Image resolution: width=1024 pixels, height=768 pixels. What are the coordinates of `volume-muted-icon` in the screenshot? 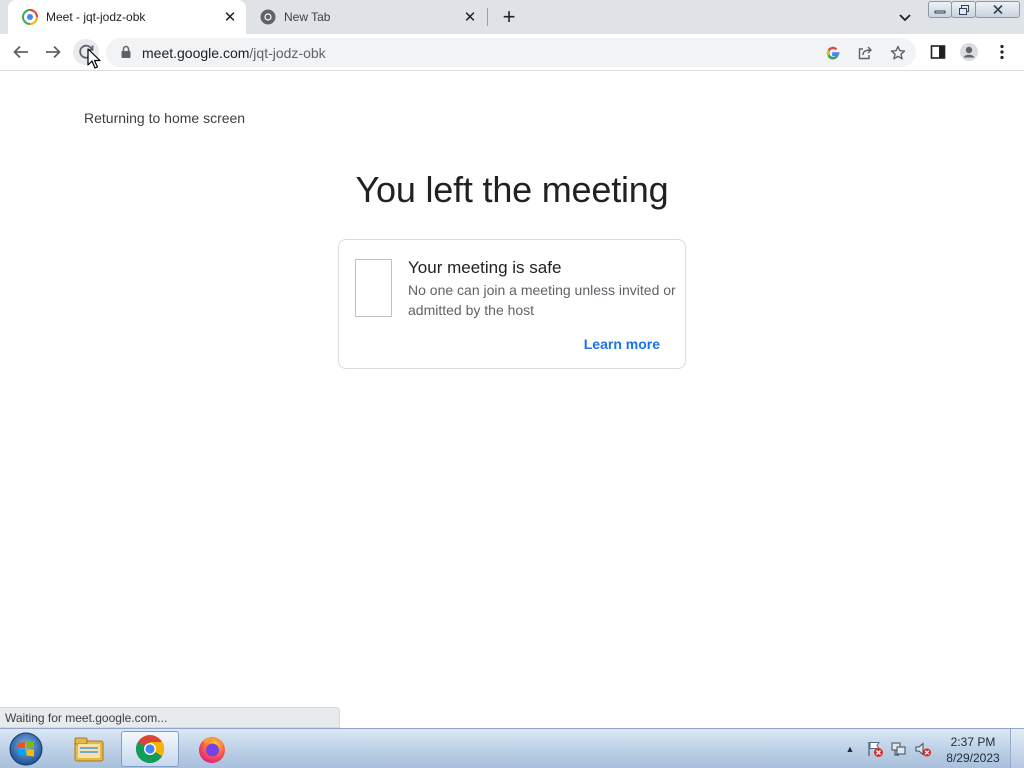 It's located at (923, 749).